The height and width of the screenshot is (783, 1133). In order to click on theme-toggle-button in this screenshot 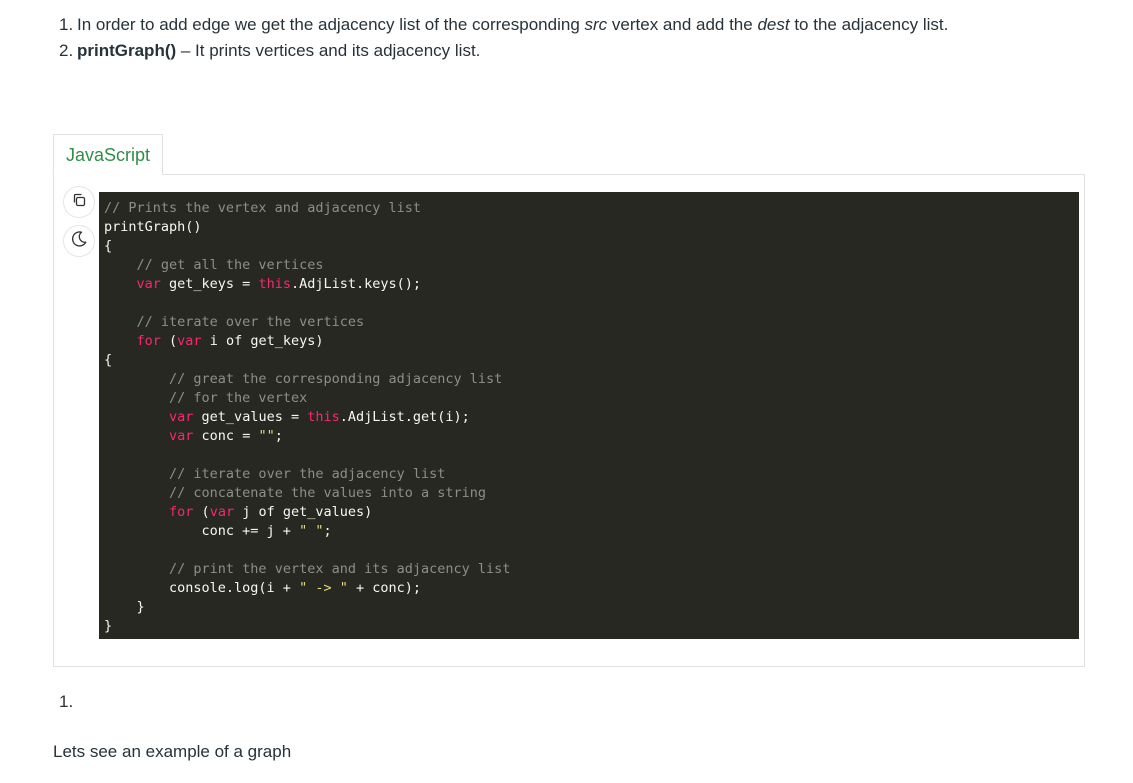, I will do `click(79, 241)`.